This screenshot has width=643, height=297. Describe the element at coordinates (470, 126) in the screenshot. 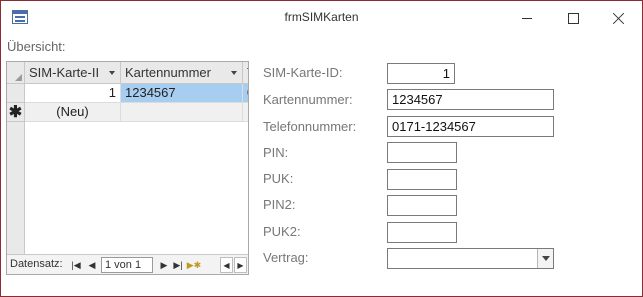

I see `telefonnummer-field: 0171-1234567` at that location.